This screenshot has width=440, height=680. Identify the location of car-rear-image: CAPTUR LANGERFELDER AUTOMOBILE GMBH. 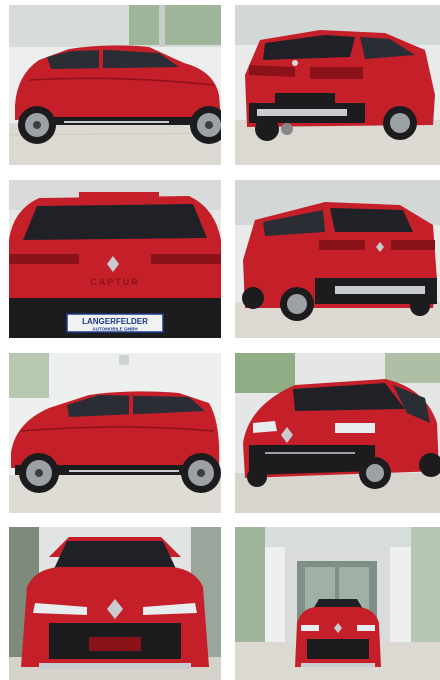
(115, 259).